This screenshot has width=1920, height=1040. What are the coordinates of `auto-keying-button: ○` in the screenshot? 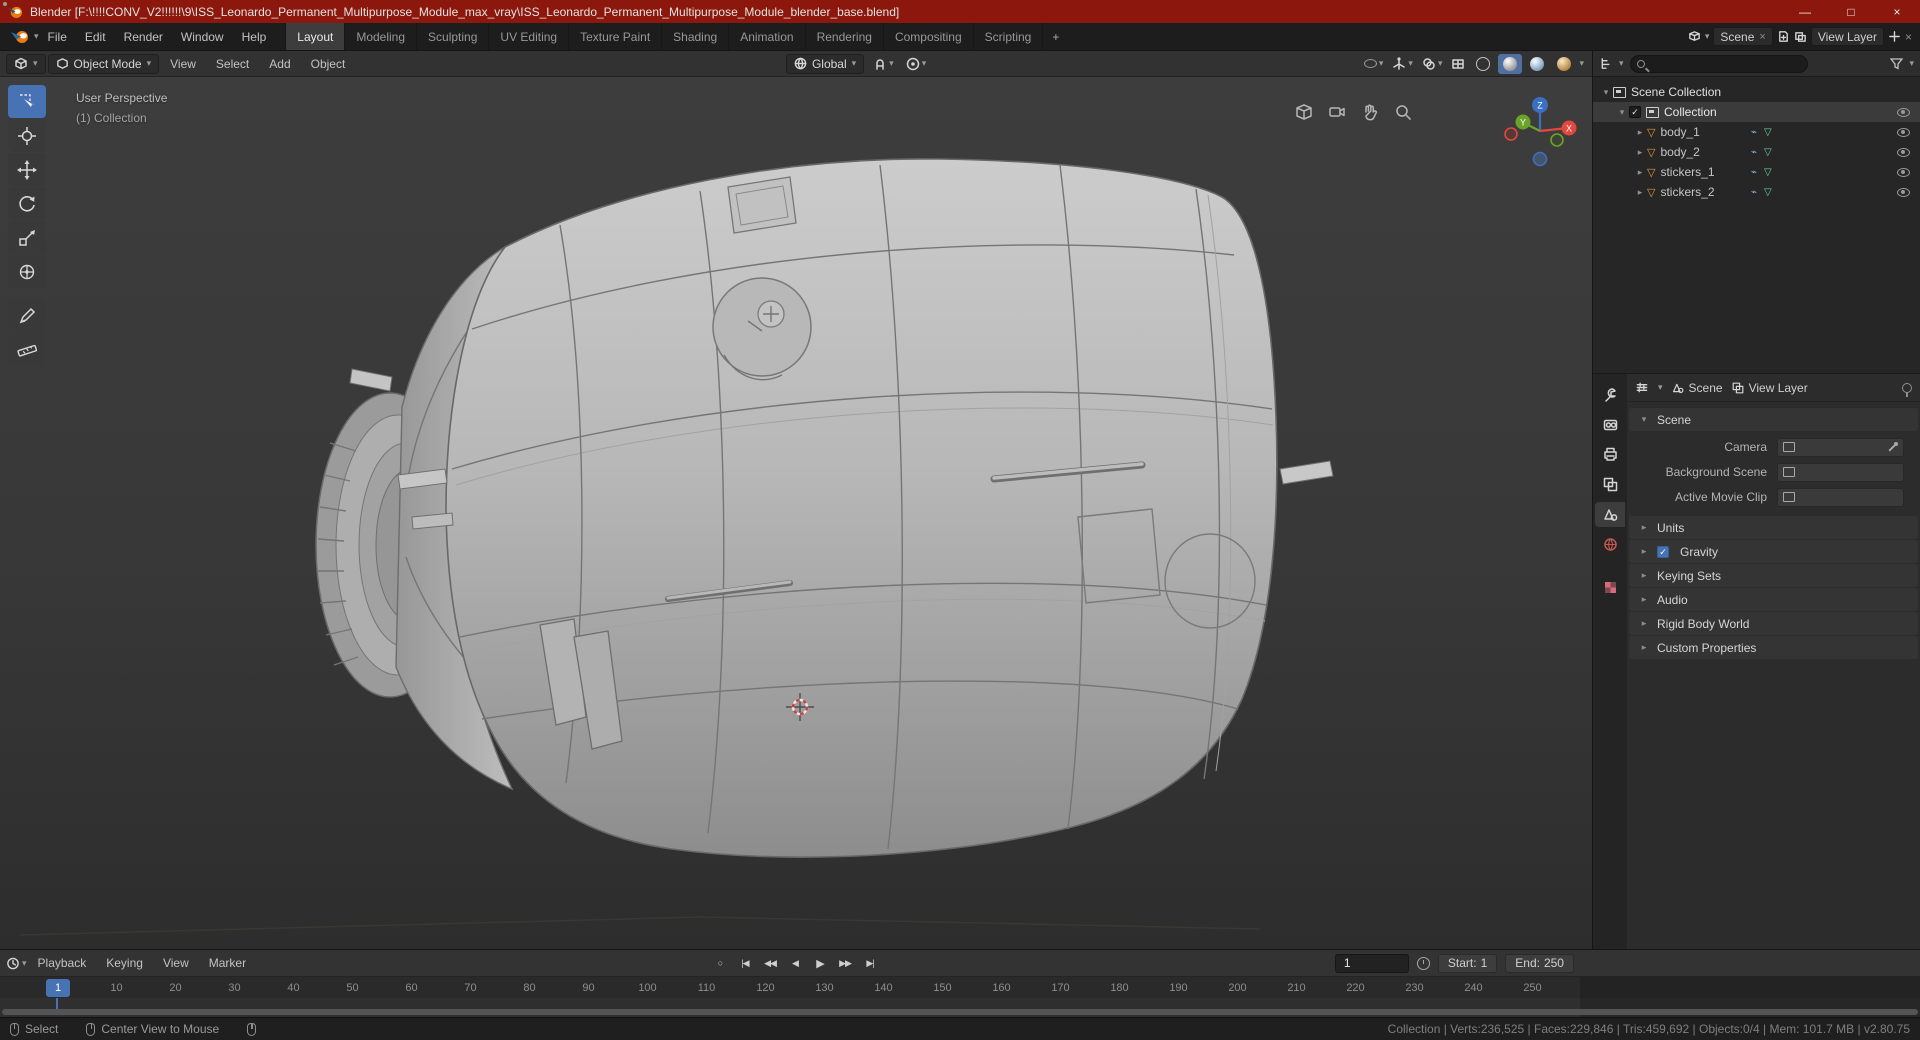 It's located at (720, 963).